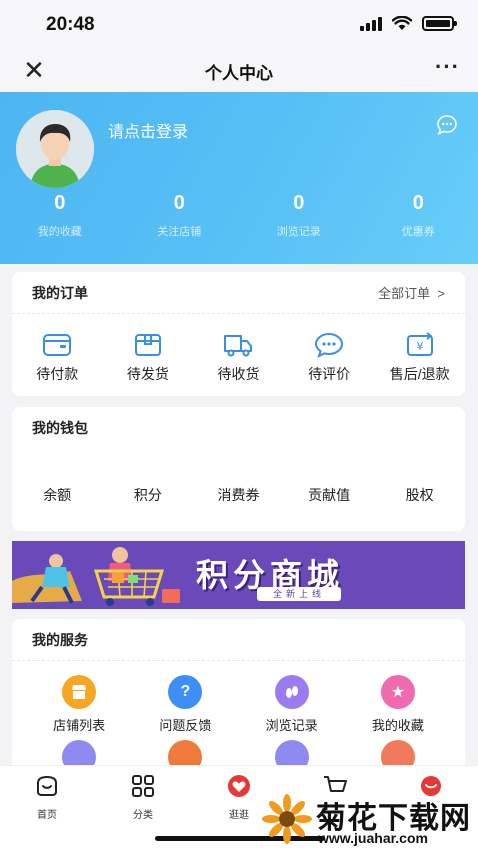  I want to click on truck-icon, so click(238, 346).